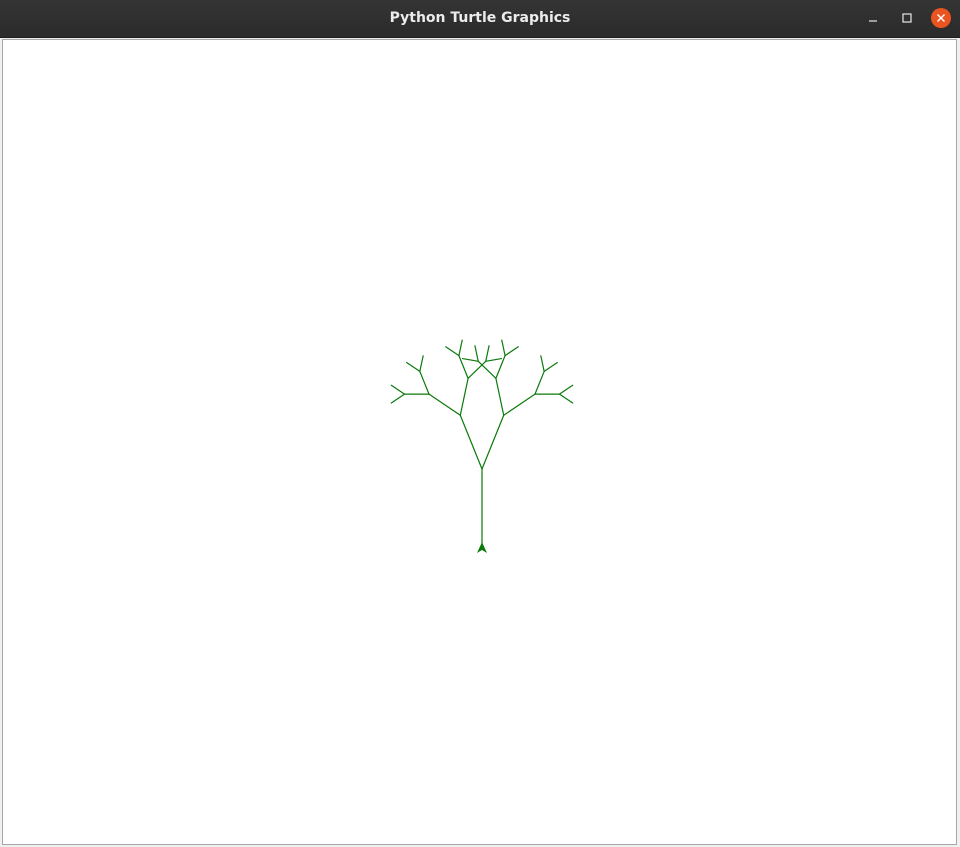 The image size is (960, 847). I want to click on maximize-button, so click(907, 18).